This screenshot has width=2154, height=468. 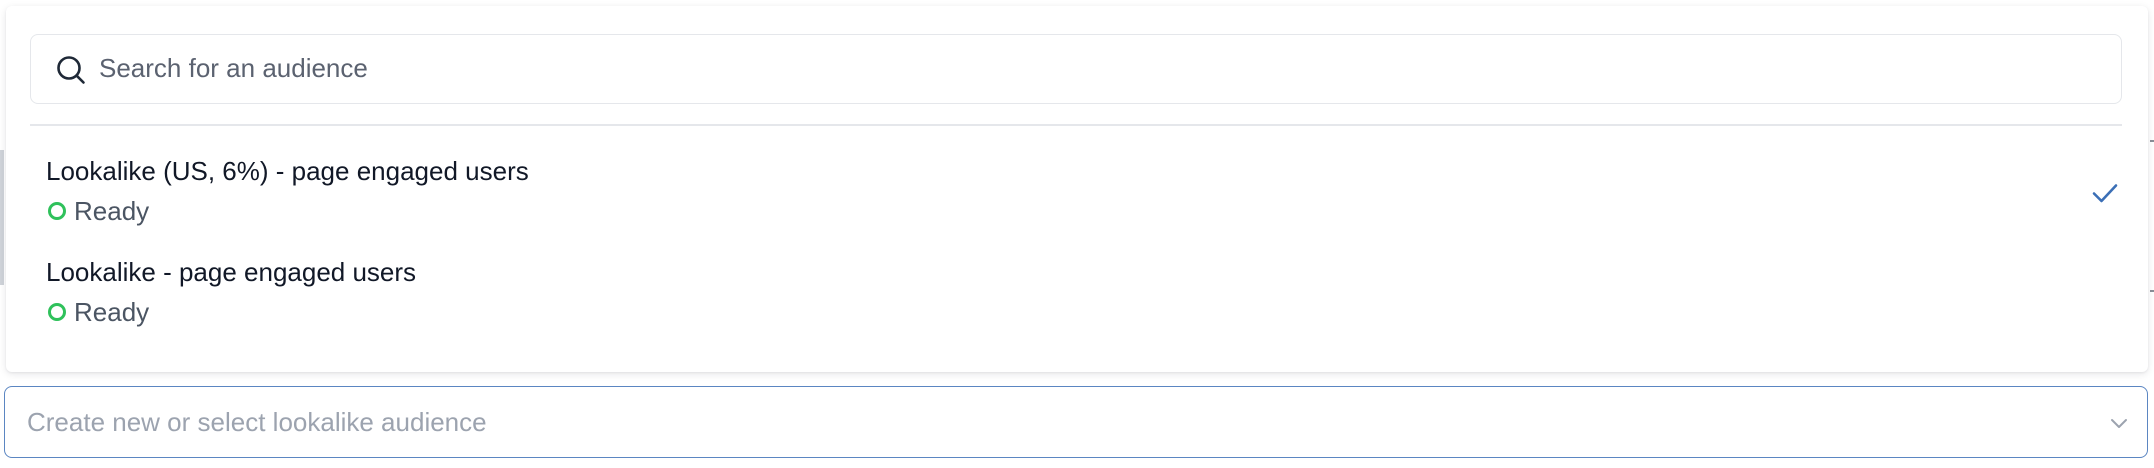 I want to click on background-caret-bottom, so click(x=2152, y=291).